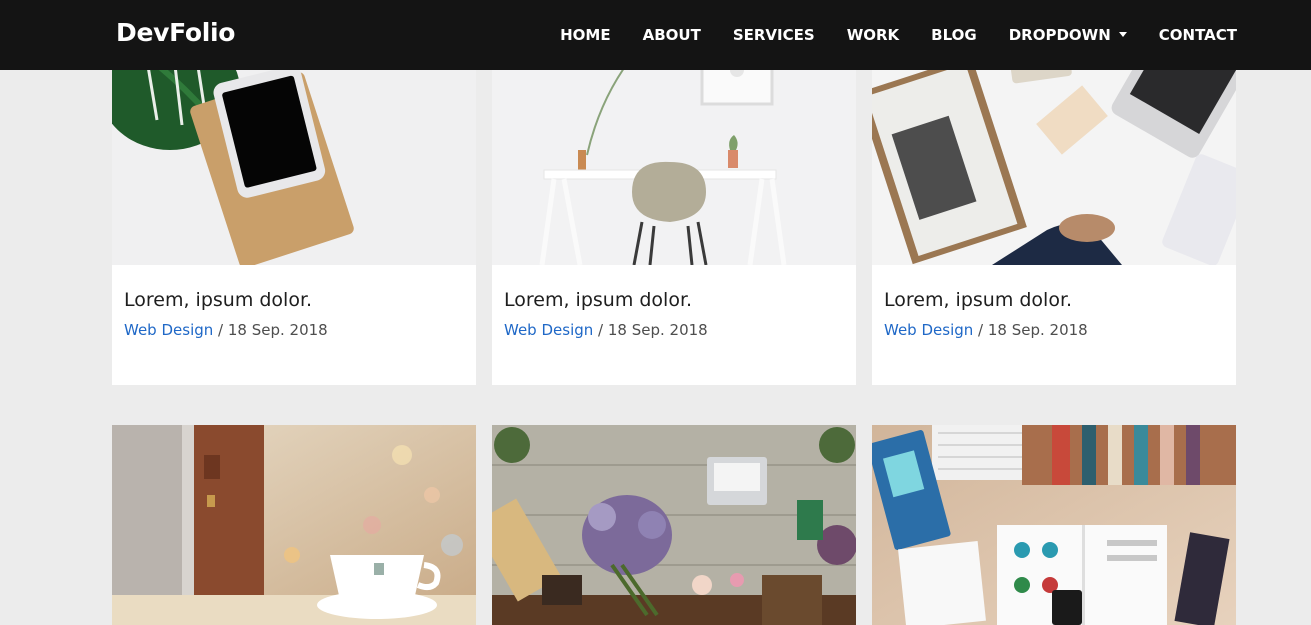  I want to click on portfolio-image-coffee-bag, so click(294, 525).